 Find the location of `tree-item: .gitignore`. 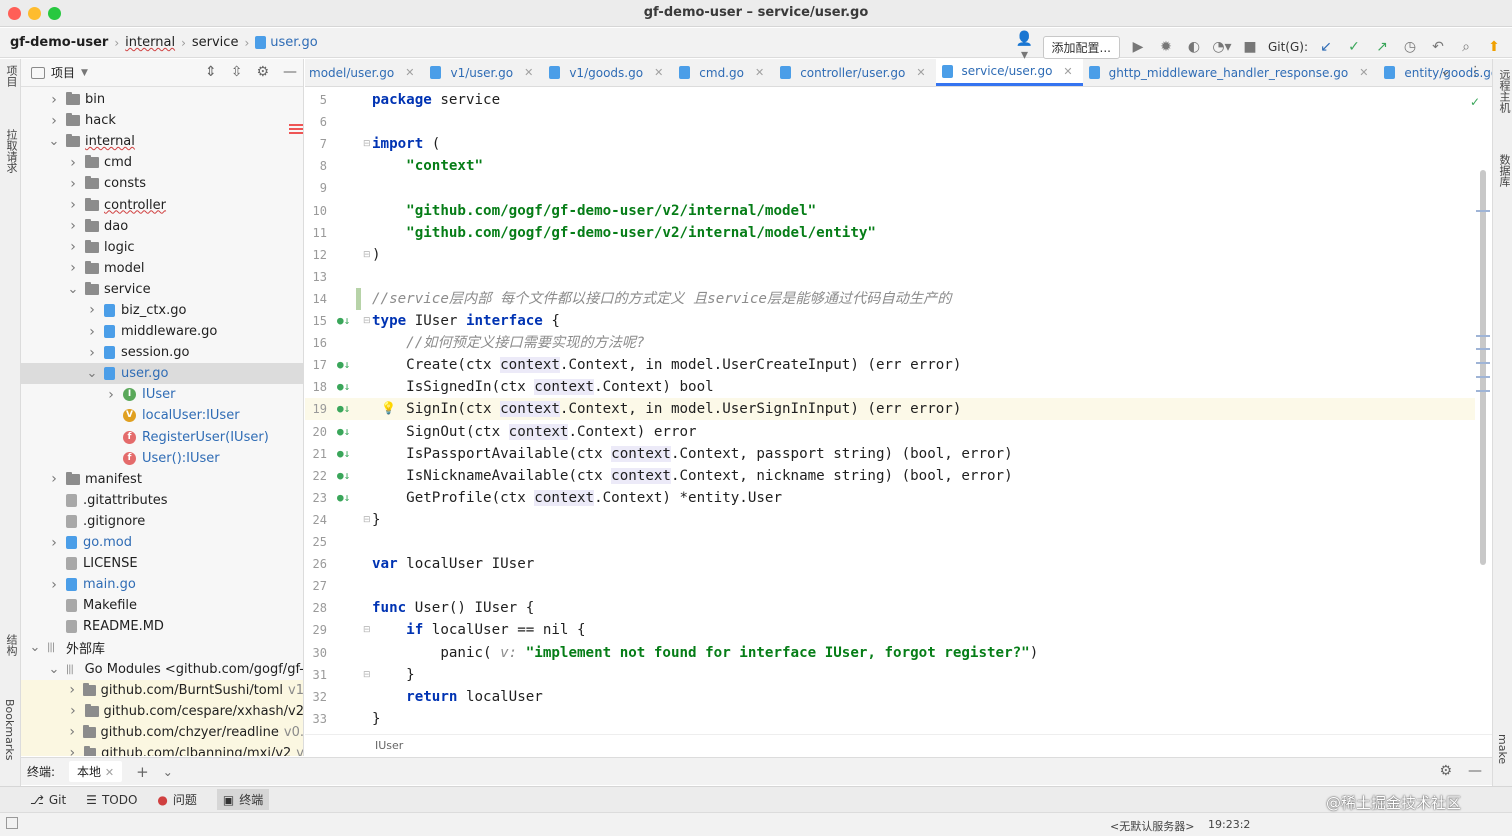

tree-item: .gitignore is located at coordinates (162, 521).